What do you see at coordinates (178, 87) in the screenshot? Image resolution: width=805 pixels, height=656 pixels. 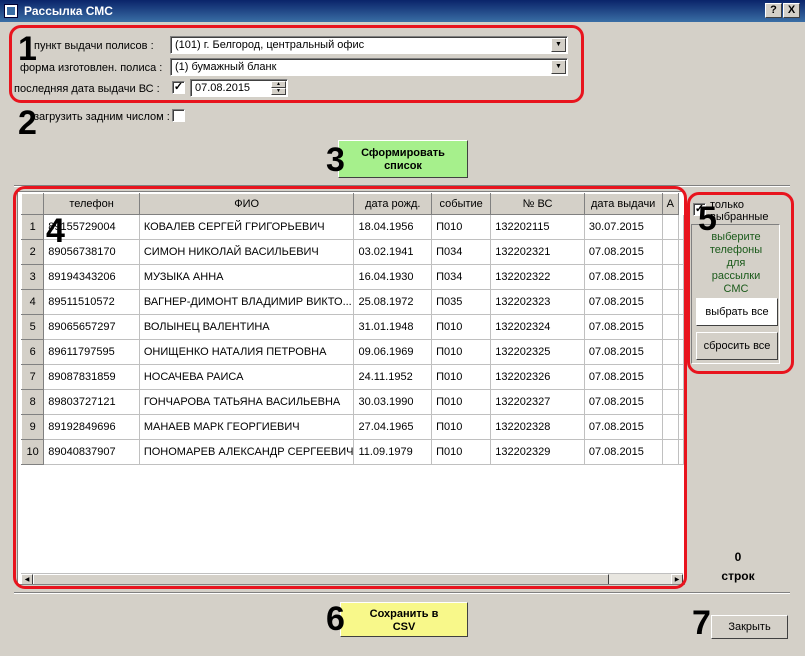 I see `last-date-checkbox: ✓` at bounding box center [178, 87].